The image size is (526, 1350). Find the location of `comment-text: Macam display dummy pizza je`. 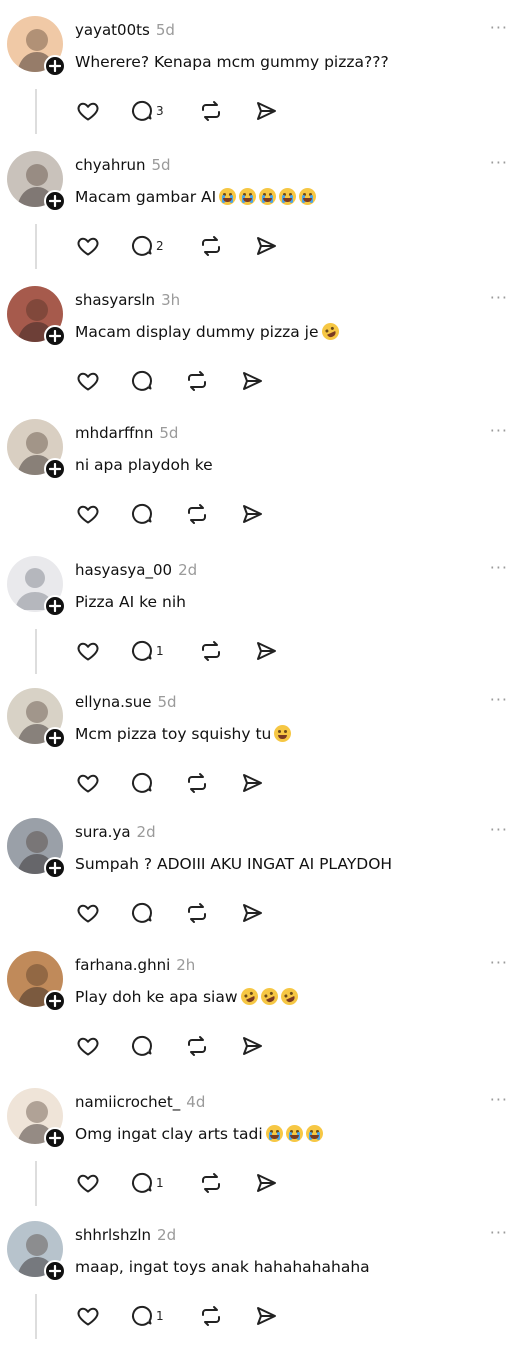

comment-text: Macam display dummy pizza je is located at coordinates (208, 331).